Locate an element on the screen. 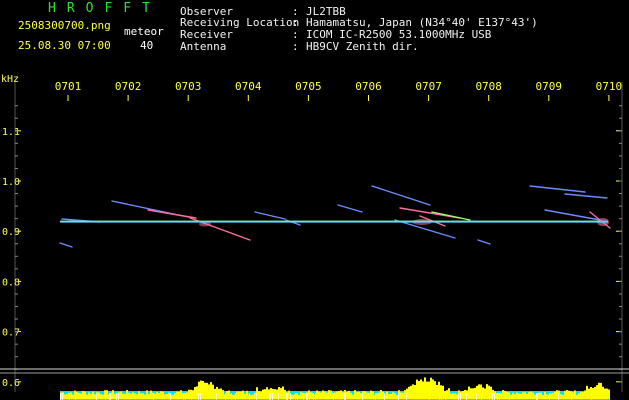 The width and height of the screenshot is (629, 400). freq-tick-label: 0.7 is located at coordinates (11, 333).